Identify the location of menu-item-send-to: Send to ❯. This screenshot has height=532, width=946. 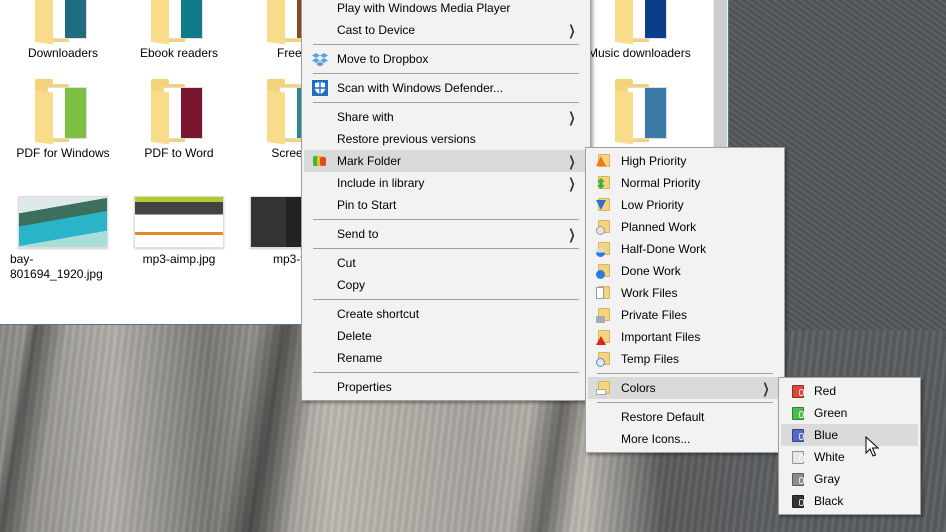
(446, 234).